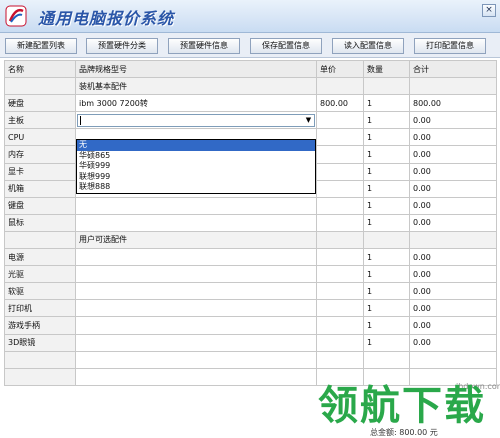 This screenshot has height=438, width=500. I want to click on close-icon: ×, so click(489, 10).